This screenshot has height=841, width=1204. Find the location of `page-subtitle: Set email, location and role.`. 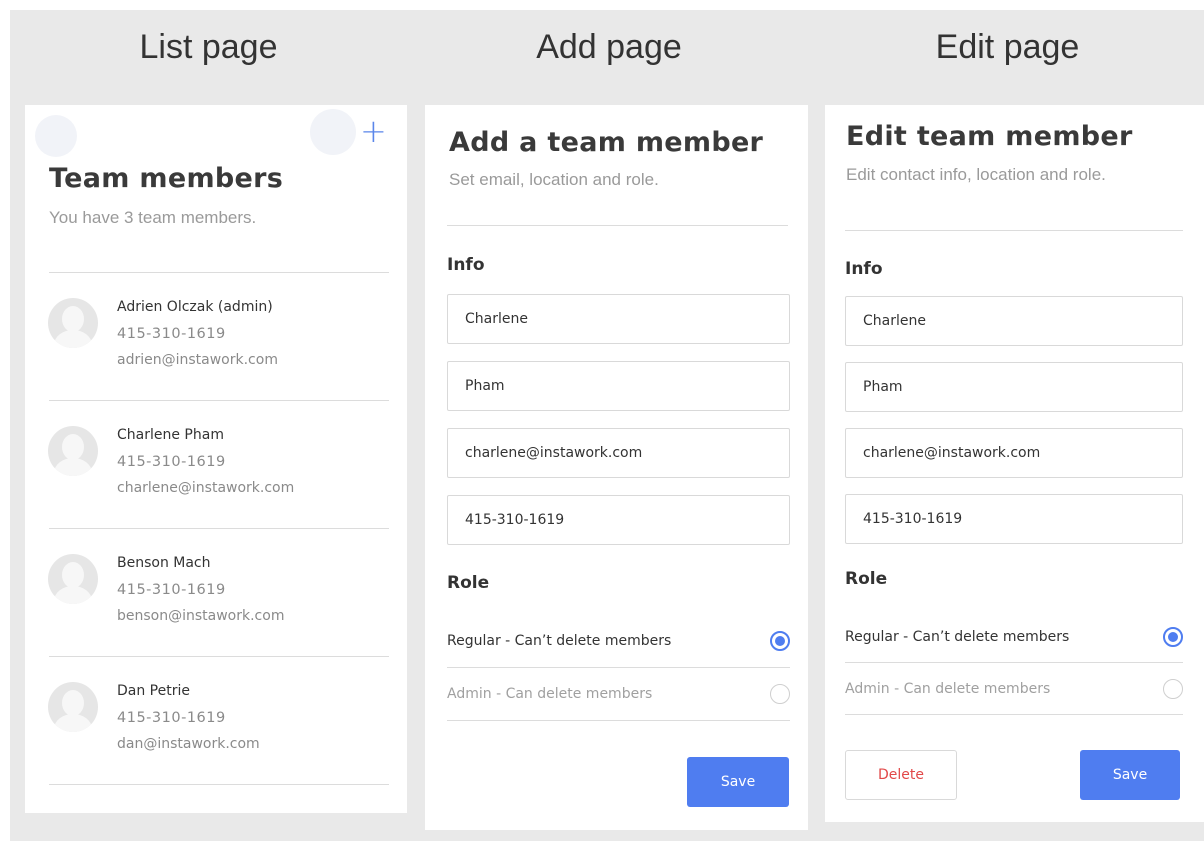

page-subtitle: Set email, location and role. is located at coordinates (554, 179).